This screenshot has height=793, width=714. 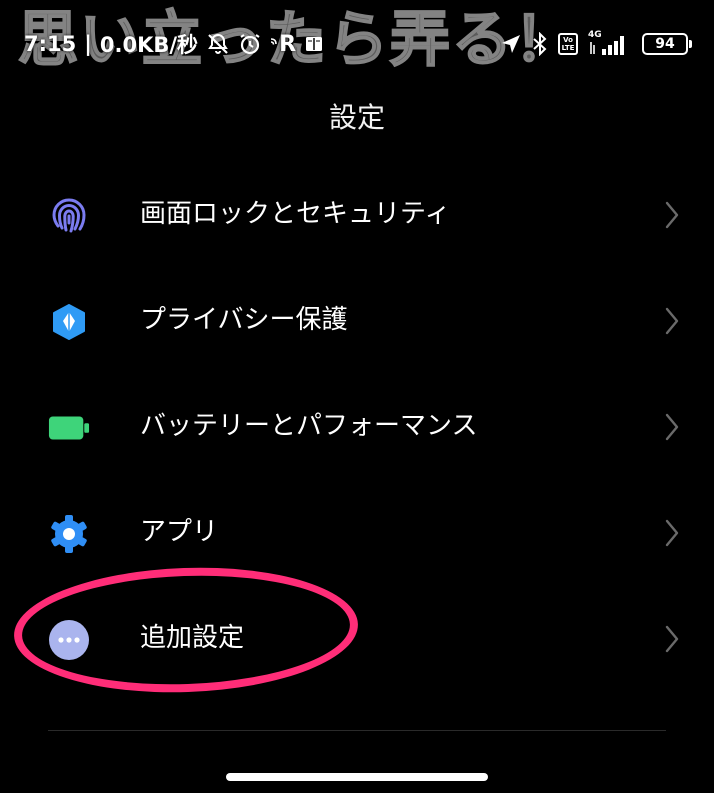 I want to click on privacy-shield-icon, so click(x=69, y=322).